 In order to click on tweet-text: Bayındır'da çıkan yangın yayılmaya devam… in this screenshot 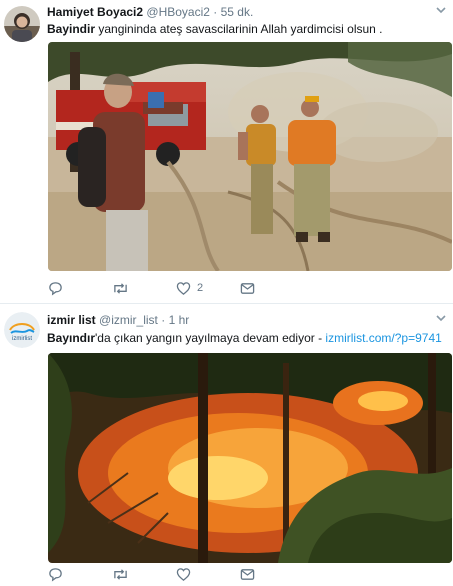, I will do `click(244, 338)`.